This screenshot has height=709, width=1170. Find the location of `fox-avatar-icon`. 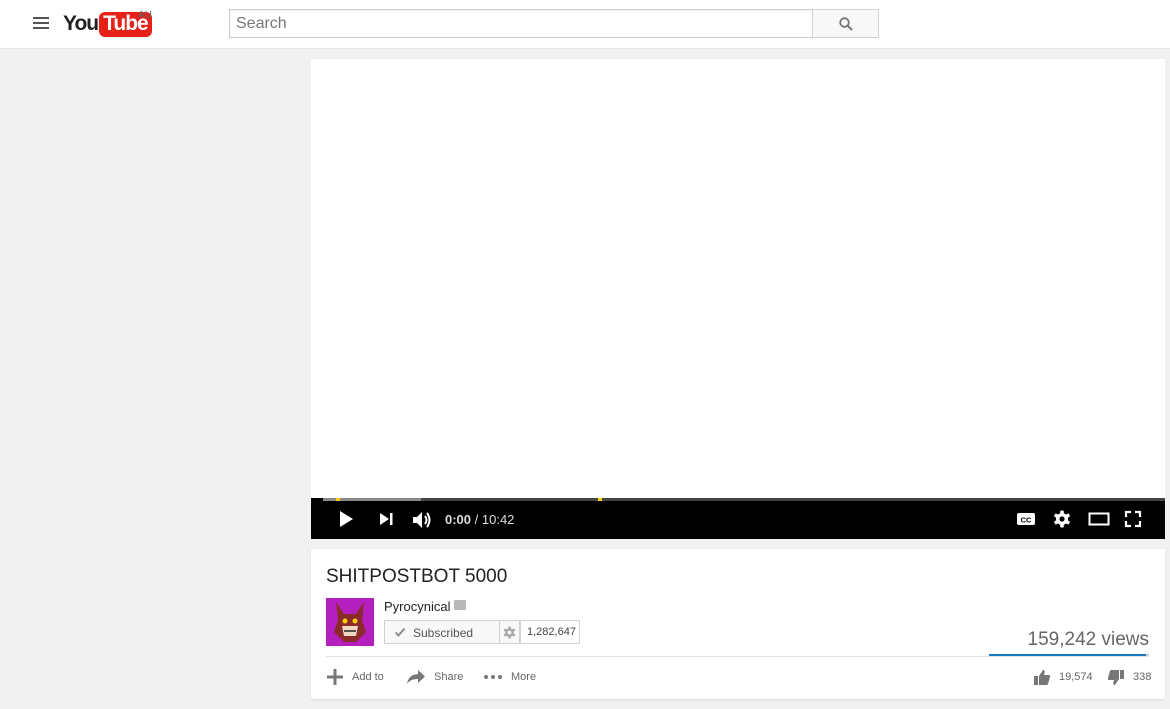

fox-avatar-icon is located at coordinates (350, 622).